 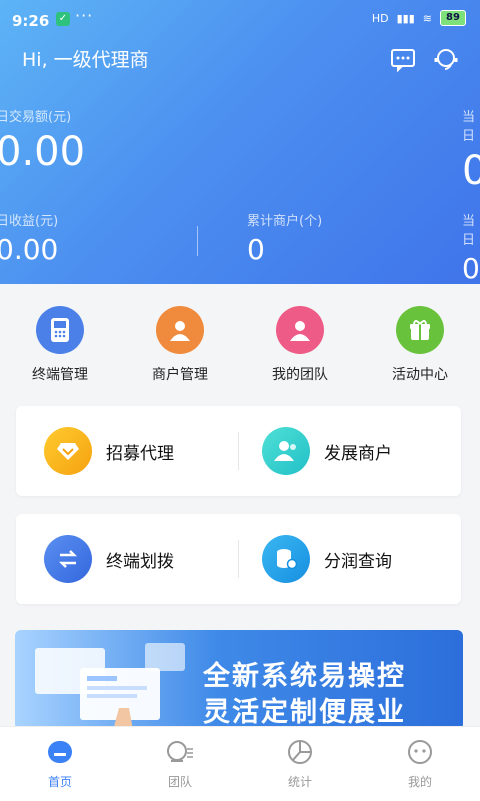 What do you see at coordinates (380, 18) in the screenshot?
I see `network-label: HD` at bounding box center [380, 18].